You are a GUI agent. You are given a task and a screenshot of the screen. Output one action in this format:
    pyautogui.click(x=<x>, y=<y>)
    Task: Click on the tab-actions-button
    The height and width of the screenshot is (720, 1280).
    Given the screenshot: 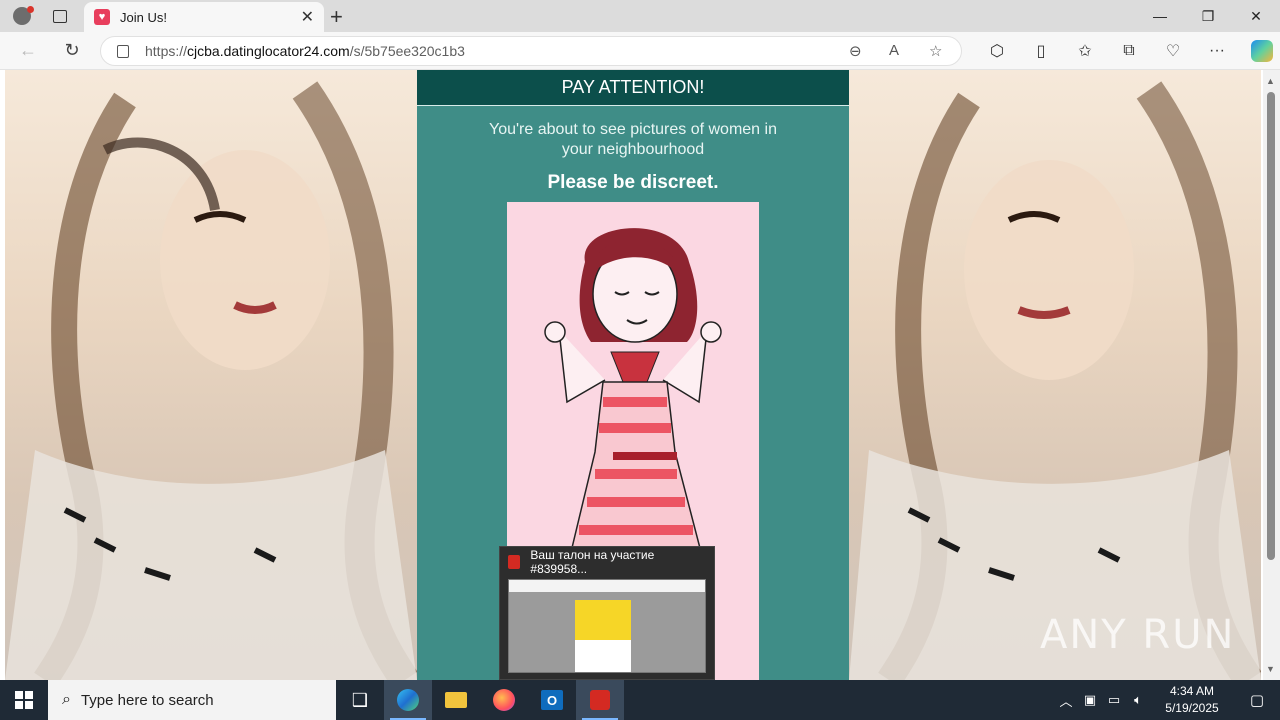 What is the action you would take?
    pyautogui.click(x=60, y=16)
    